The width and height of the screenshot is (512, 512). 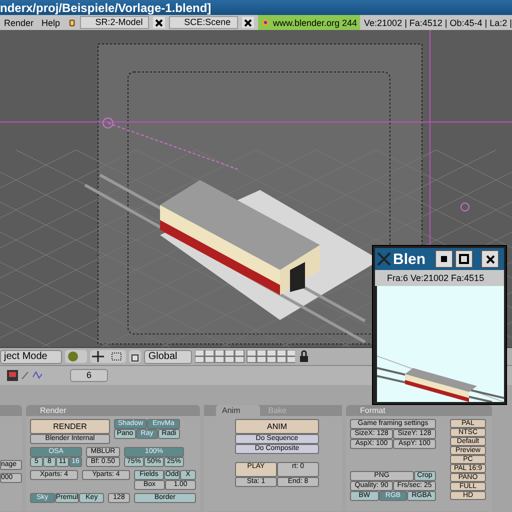 I want to click on window-title: nderx/proj/Beispiele/Vorlage-1.blend], so click(x=106, y=7).